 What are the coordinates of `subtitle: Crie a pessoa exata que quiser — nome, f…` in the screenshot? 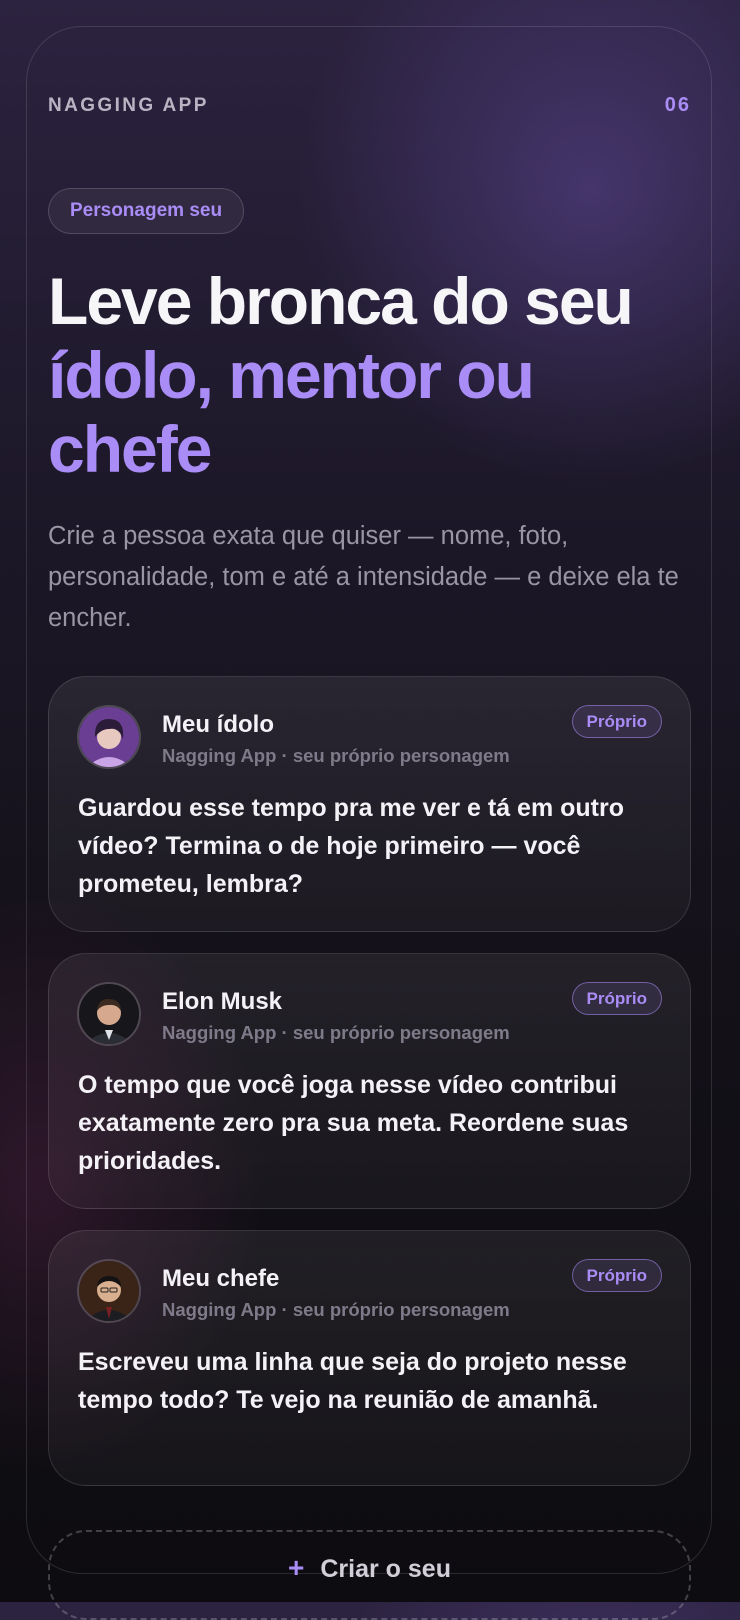 It's located at (363, 577).